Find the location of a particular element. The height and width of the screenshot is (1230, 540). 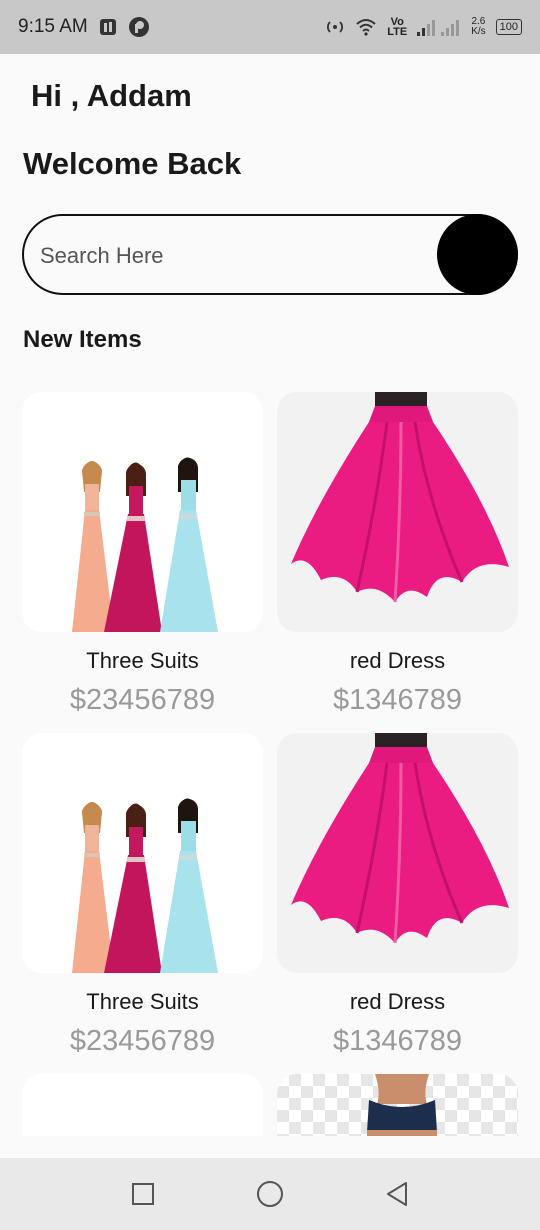

status-left: 9:15 AM is located at coordinates (84, 27).